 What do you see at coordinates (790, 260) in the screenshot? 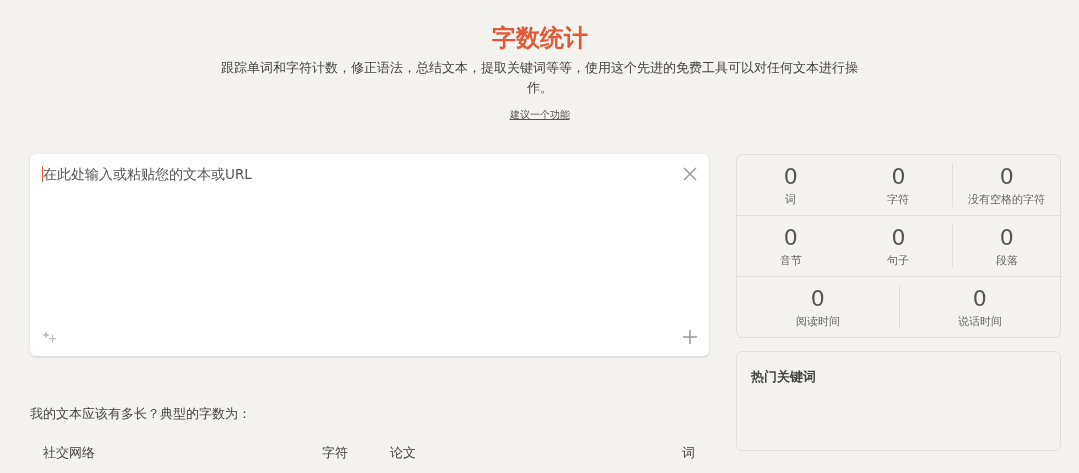
I see `stat-label: 音节` at bounding box center [790, 260].